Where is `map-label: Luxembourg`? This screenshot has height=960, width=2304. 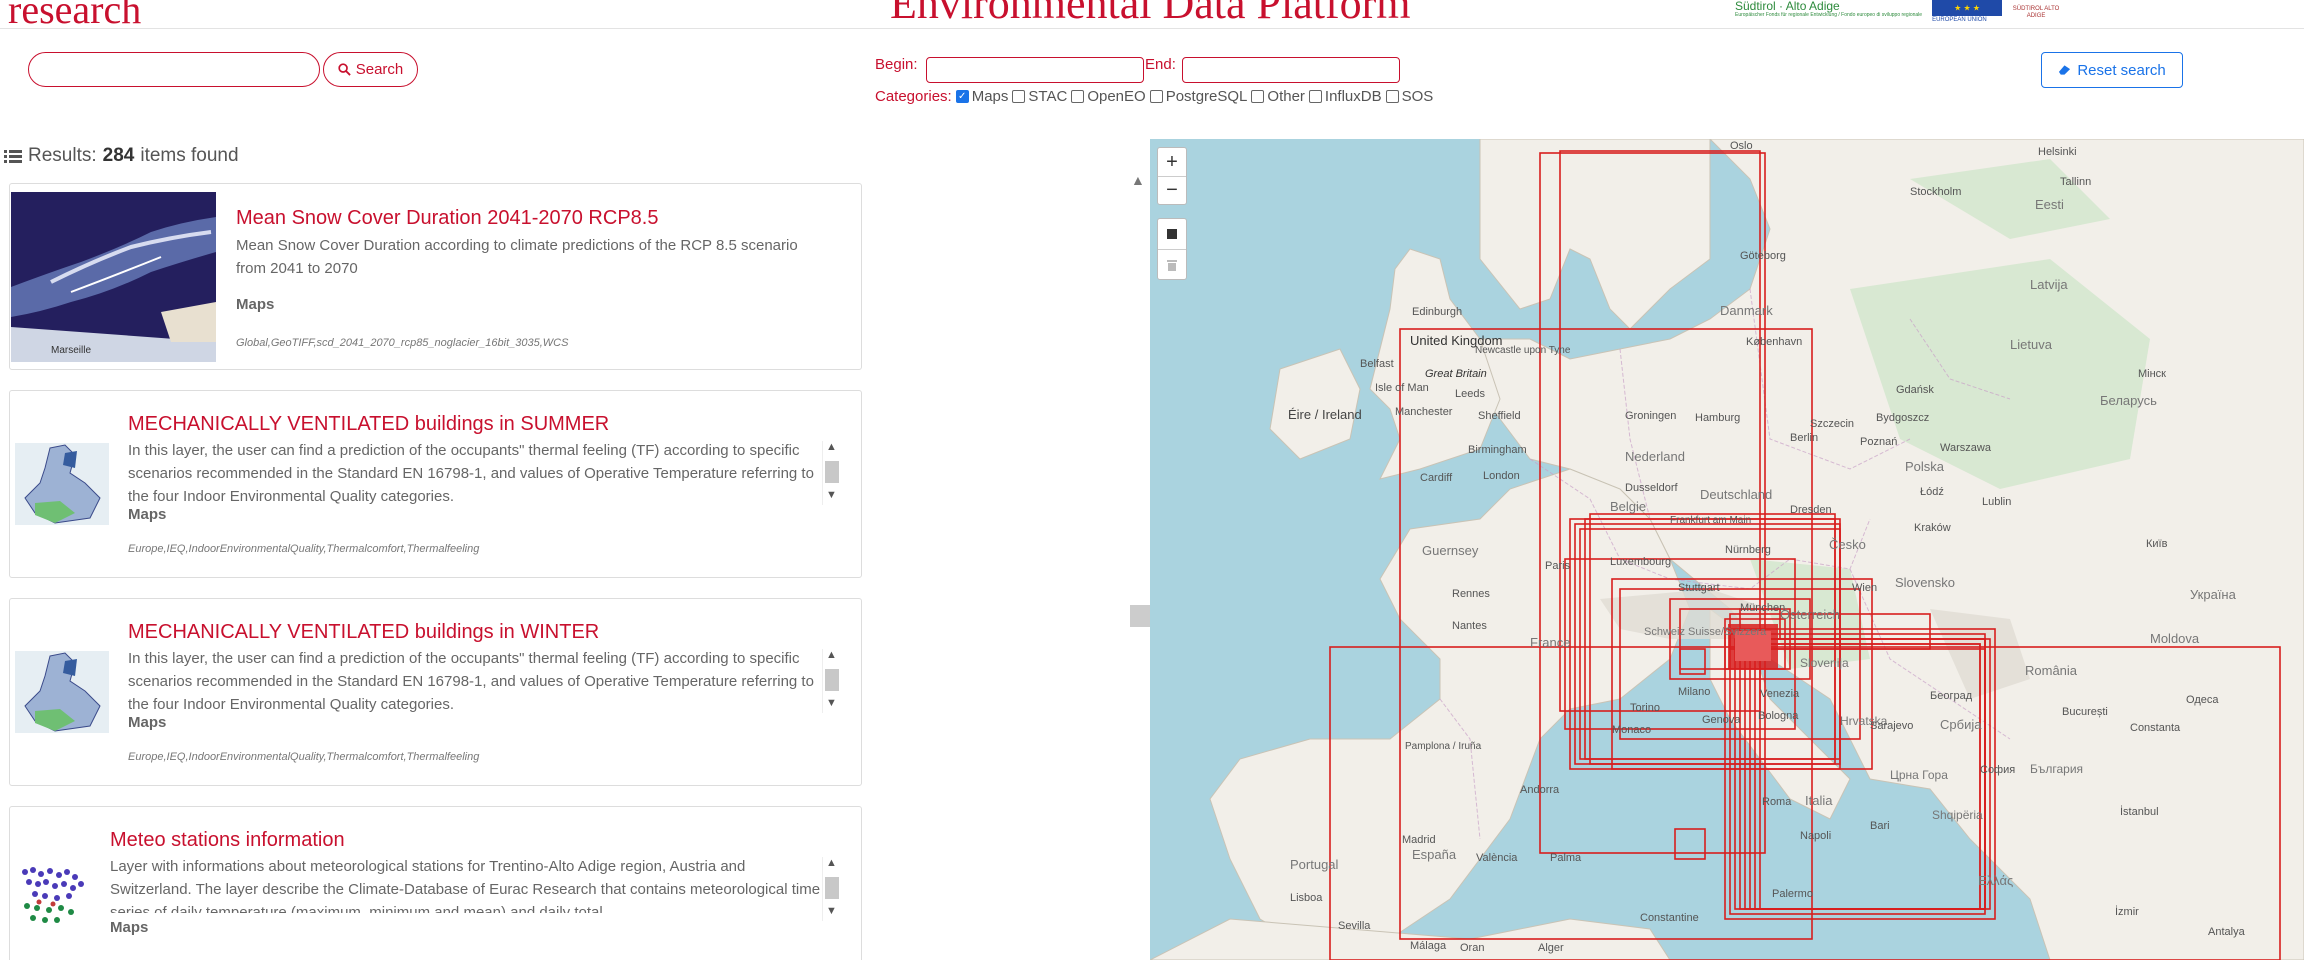
map-label: Luxembourg is located at coordinates (1640, 562).